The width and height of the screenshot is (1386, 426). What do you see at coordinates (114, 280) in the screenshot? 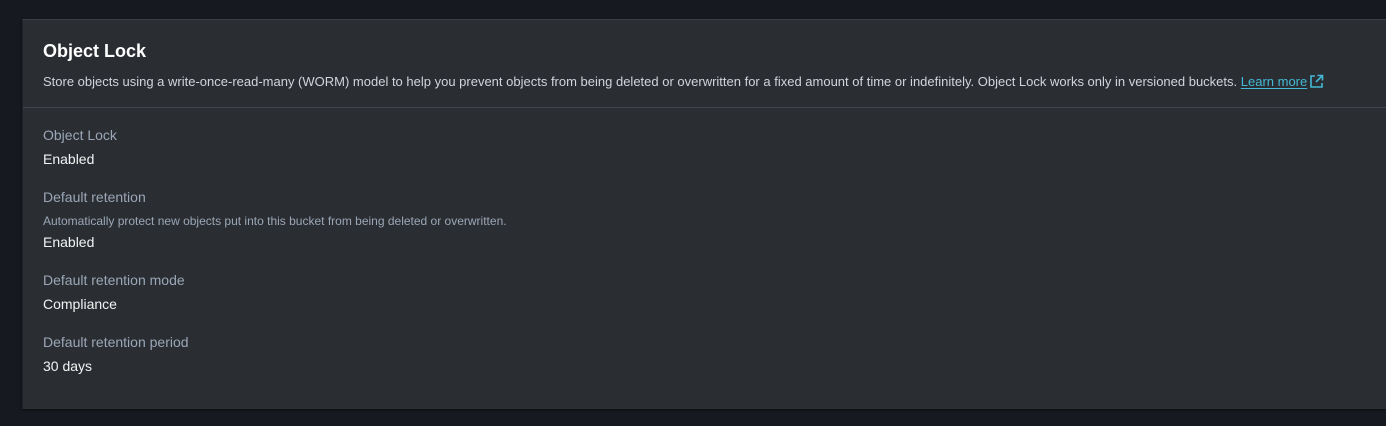
I see `field-label: Default retention mode` at bounding box center [114, 280].